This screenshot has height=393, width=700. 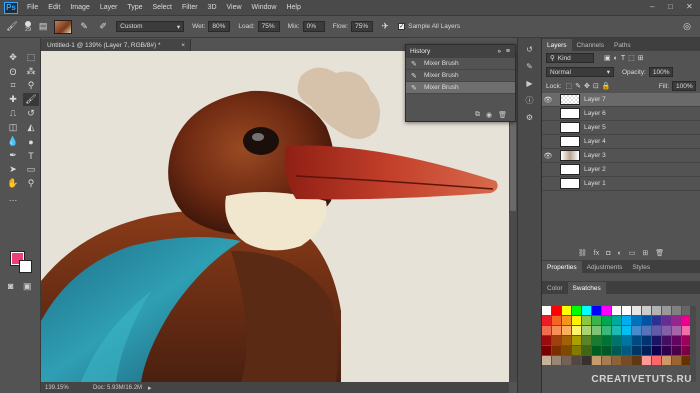 What do you see at coordinates (693, 344) in the screenshot?
I see `swatches-scrollbar` at bounding box center [693, 344].